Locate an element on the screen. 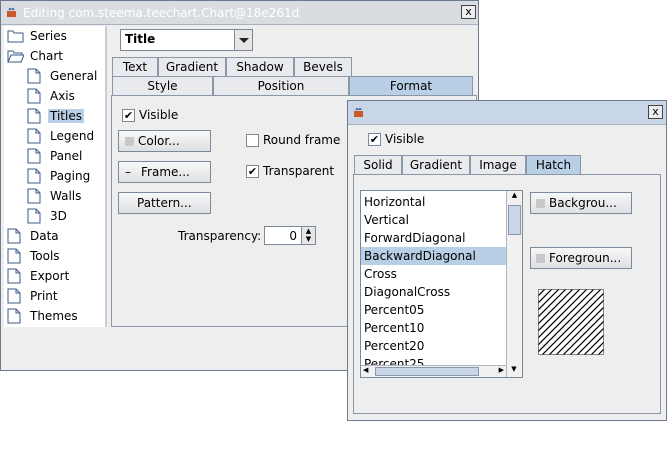  visible-label: Visible is located at coordinates (159, 115).